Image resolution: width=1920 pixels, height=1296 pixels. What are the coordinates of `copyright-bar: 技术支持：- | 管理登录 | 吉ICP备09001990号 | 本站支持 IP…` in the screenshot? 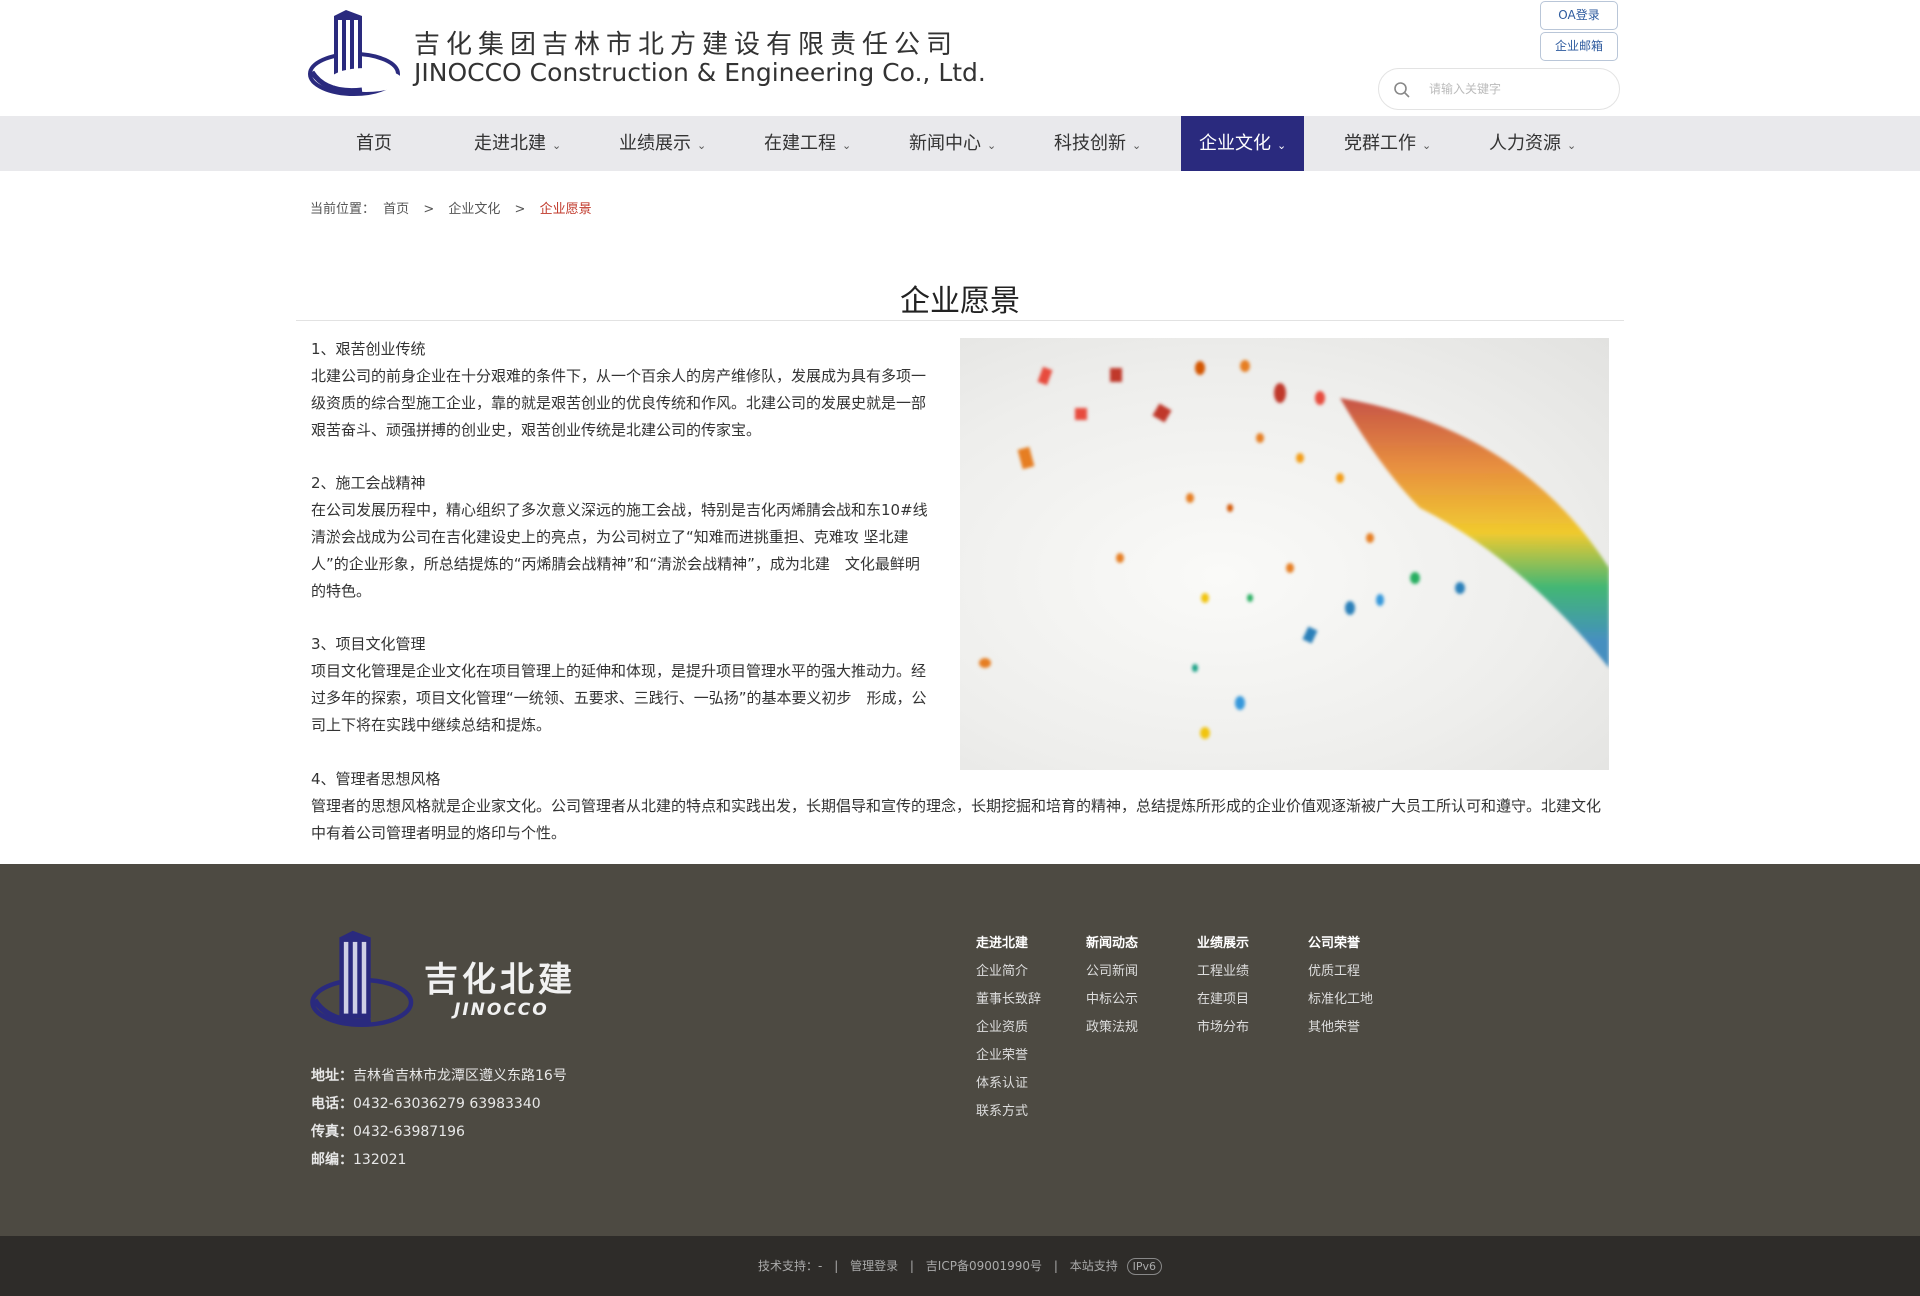 It's located at (960, 1266).